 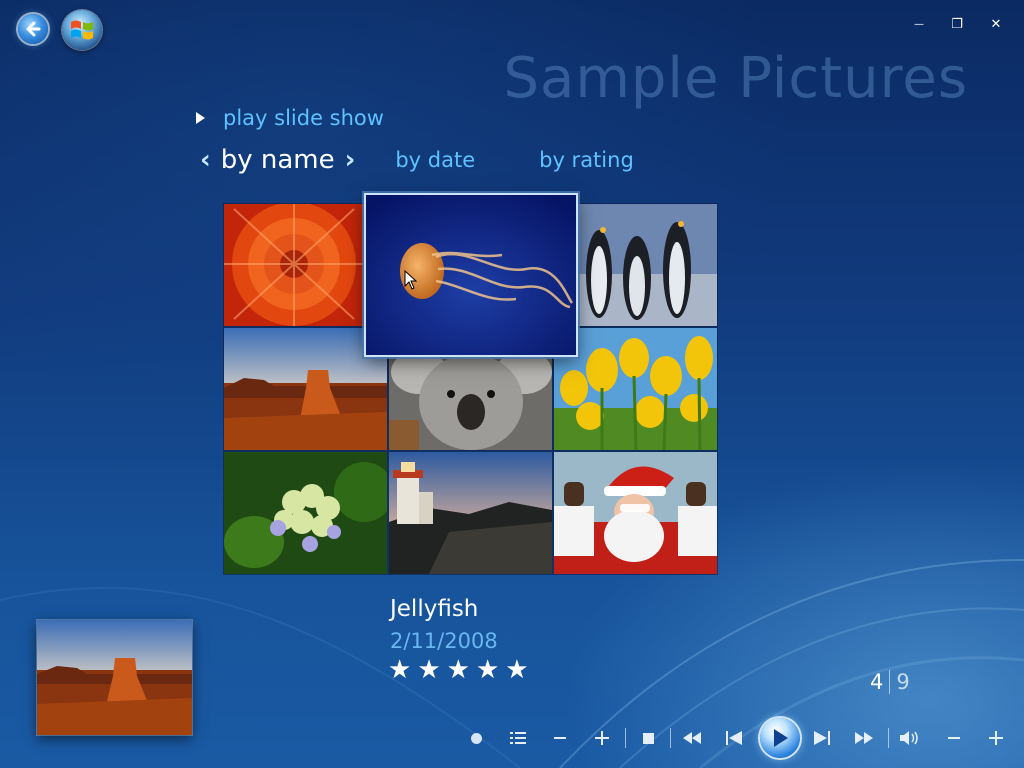 I want to click on start-button, so click(x=82, y=30).